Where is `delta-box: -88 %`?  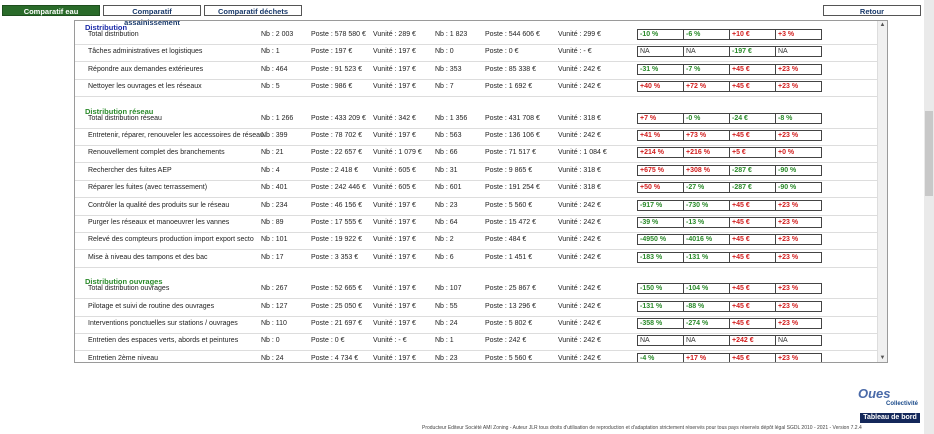 delta-box: -88 % is located at coordinates (706, 306).